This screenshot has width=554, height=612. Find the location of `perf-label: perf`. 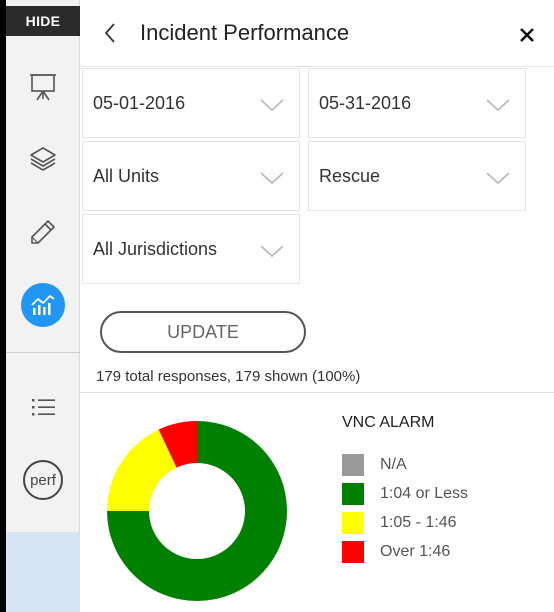

perf-label: perf is located at coordinates (43, 480).